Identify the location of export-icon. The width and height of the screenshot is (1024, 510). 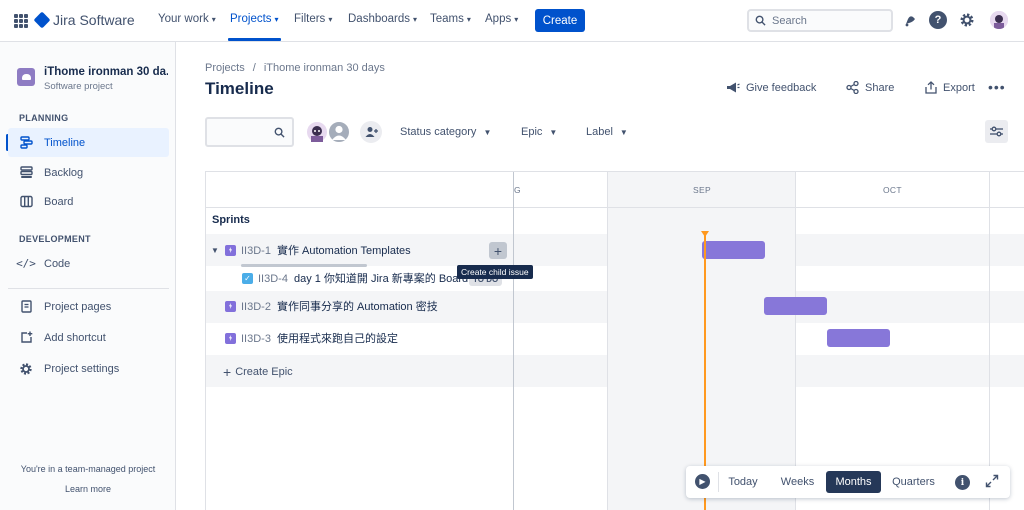
(931, 87).